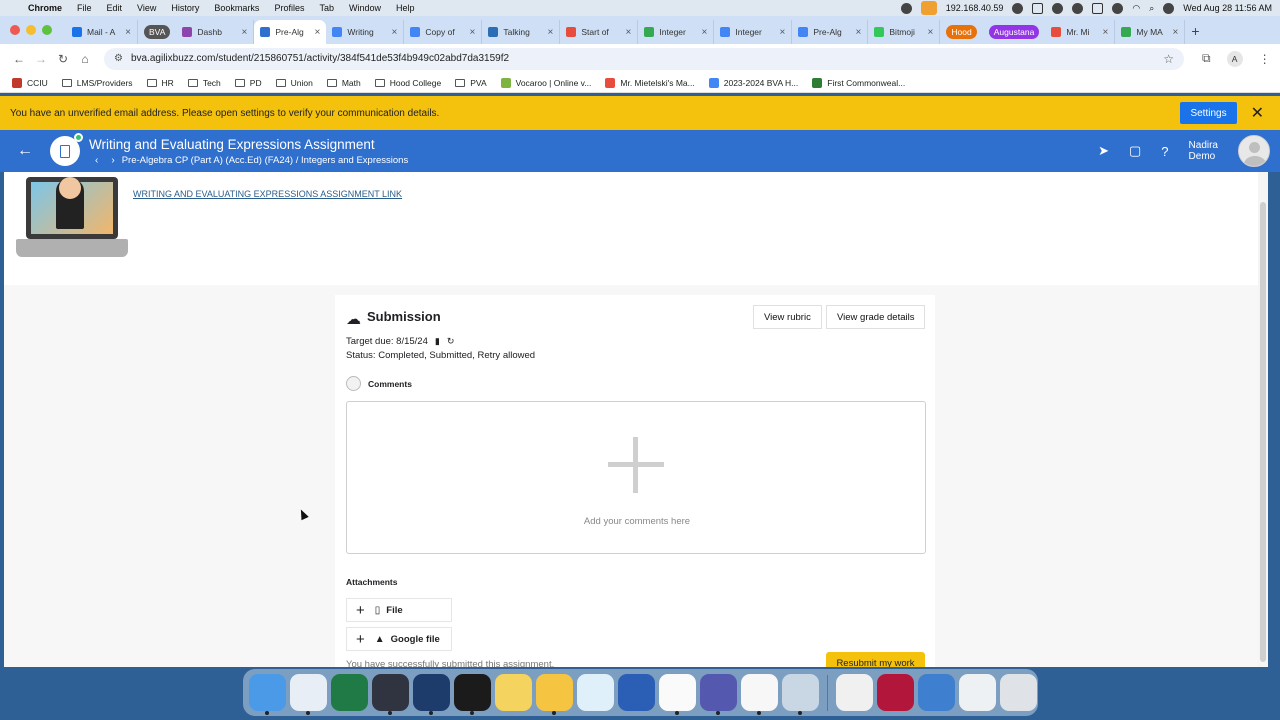 This screenshot has width=1280, height=720. What do you see at coordinates (290, 32) in the screenshot?
I see `tab-pre-algebra-active: Pre-Alg ×` at bounding box center [290, 32].